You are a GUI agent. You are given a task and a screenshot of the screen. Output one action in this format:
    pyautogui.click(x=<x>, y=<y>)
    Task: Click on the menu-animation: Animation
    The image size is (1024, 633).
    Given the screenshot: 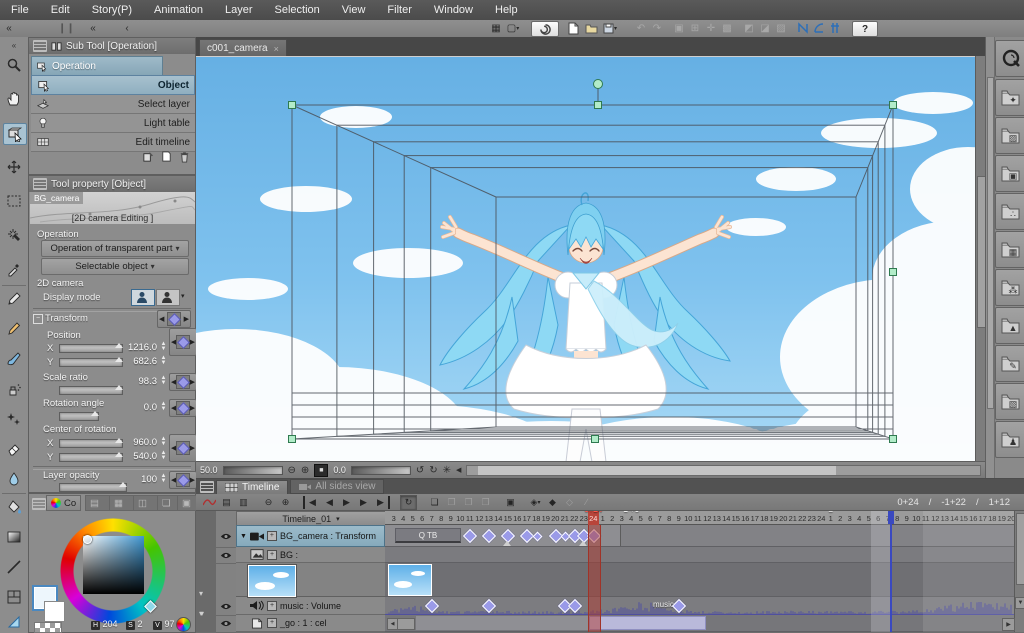 What is the action you would take?
    pyautogui.click(x=178, y=10)
    